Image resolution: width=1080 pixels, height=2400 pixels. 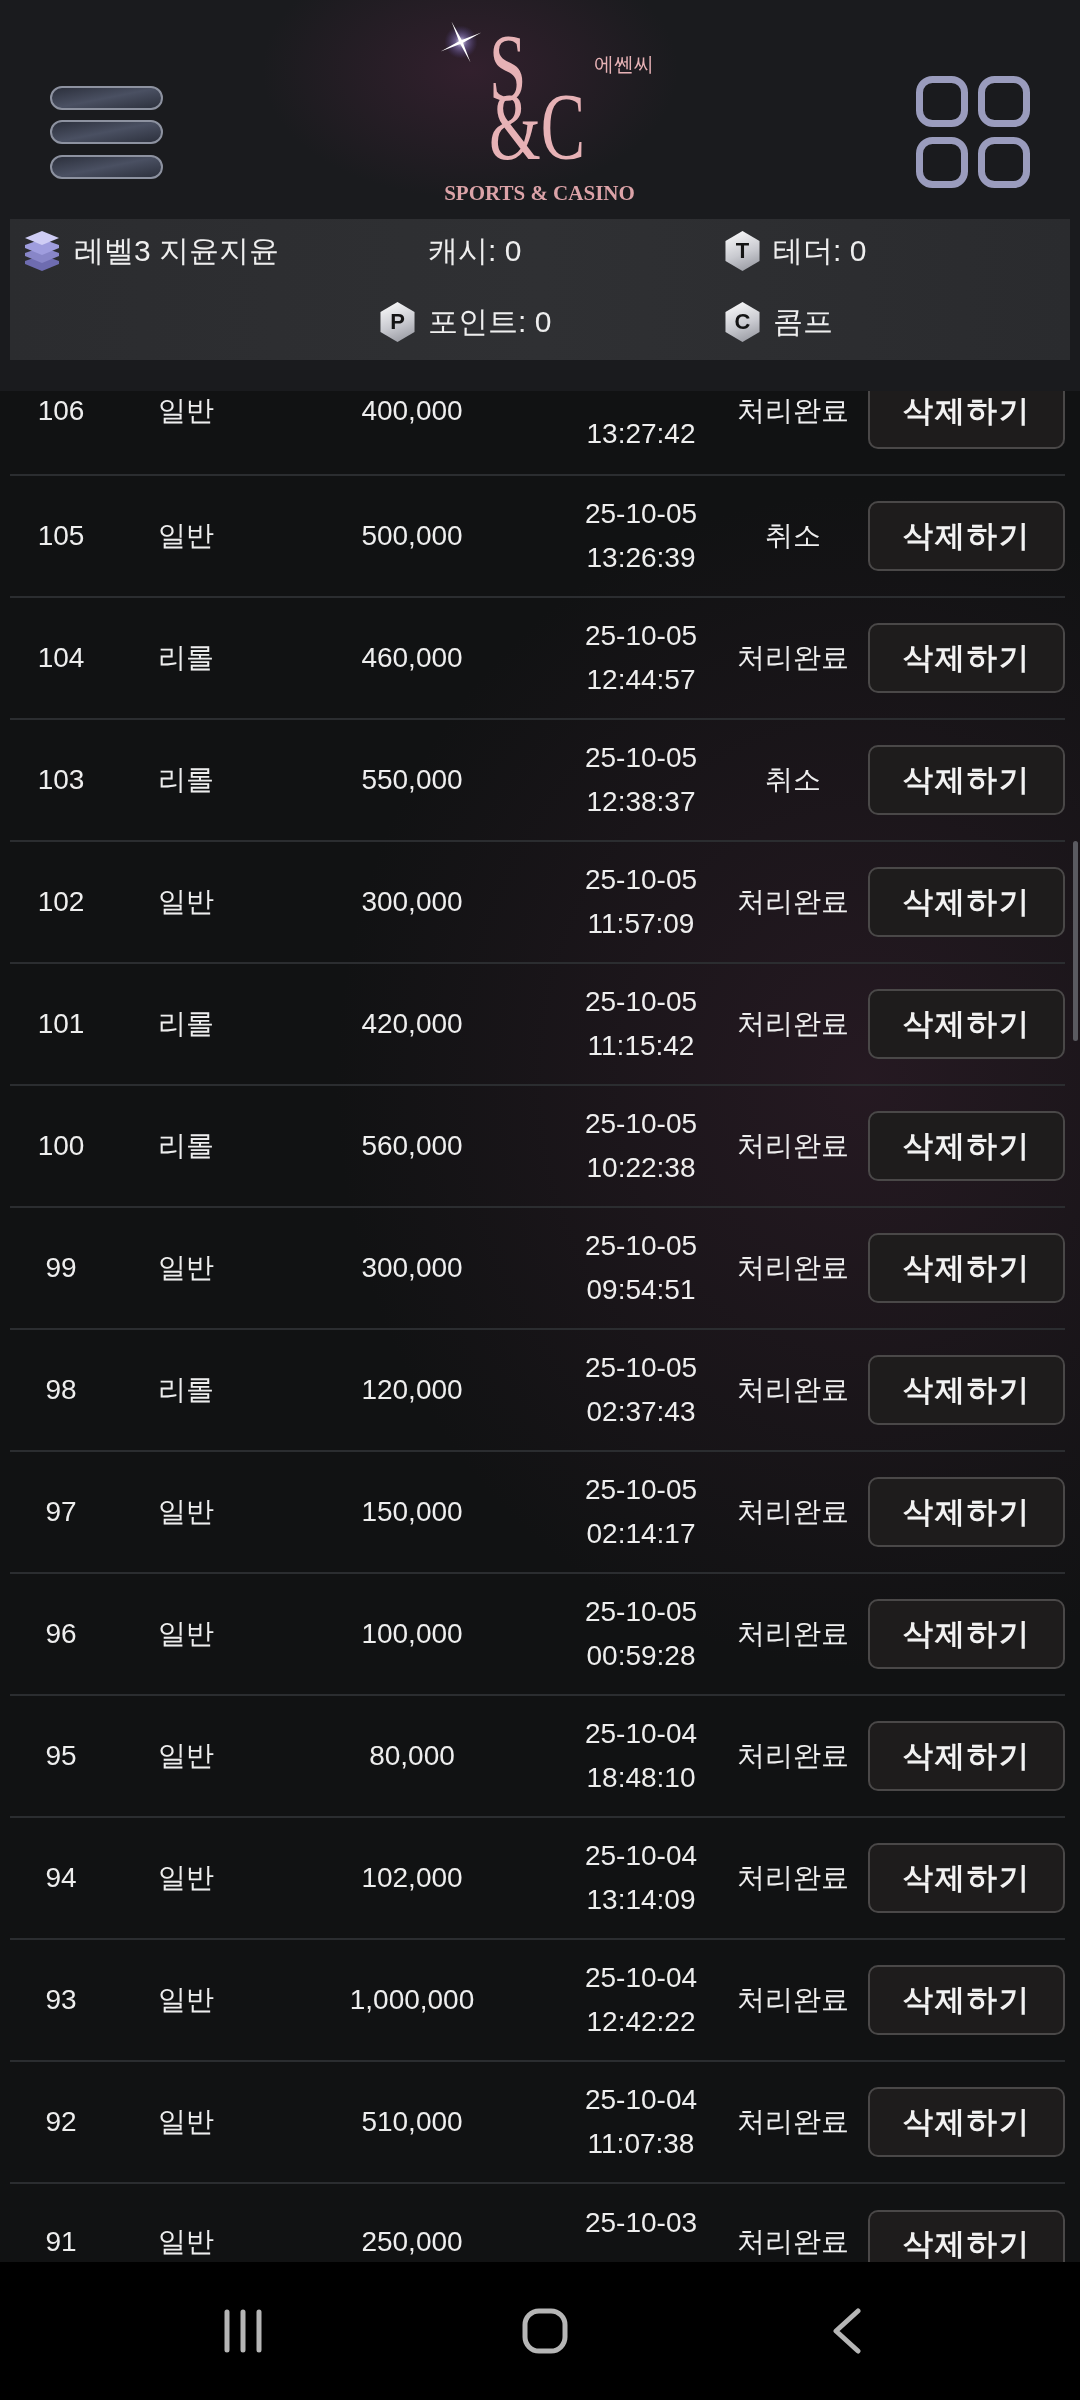 I want to click on amount: 550,000, so click(x=412, y=780).